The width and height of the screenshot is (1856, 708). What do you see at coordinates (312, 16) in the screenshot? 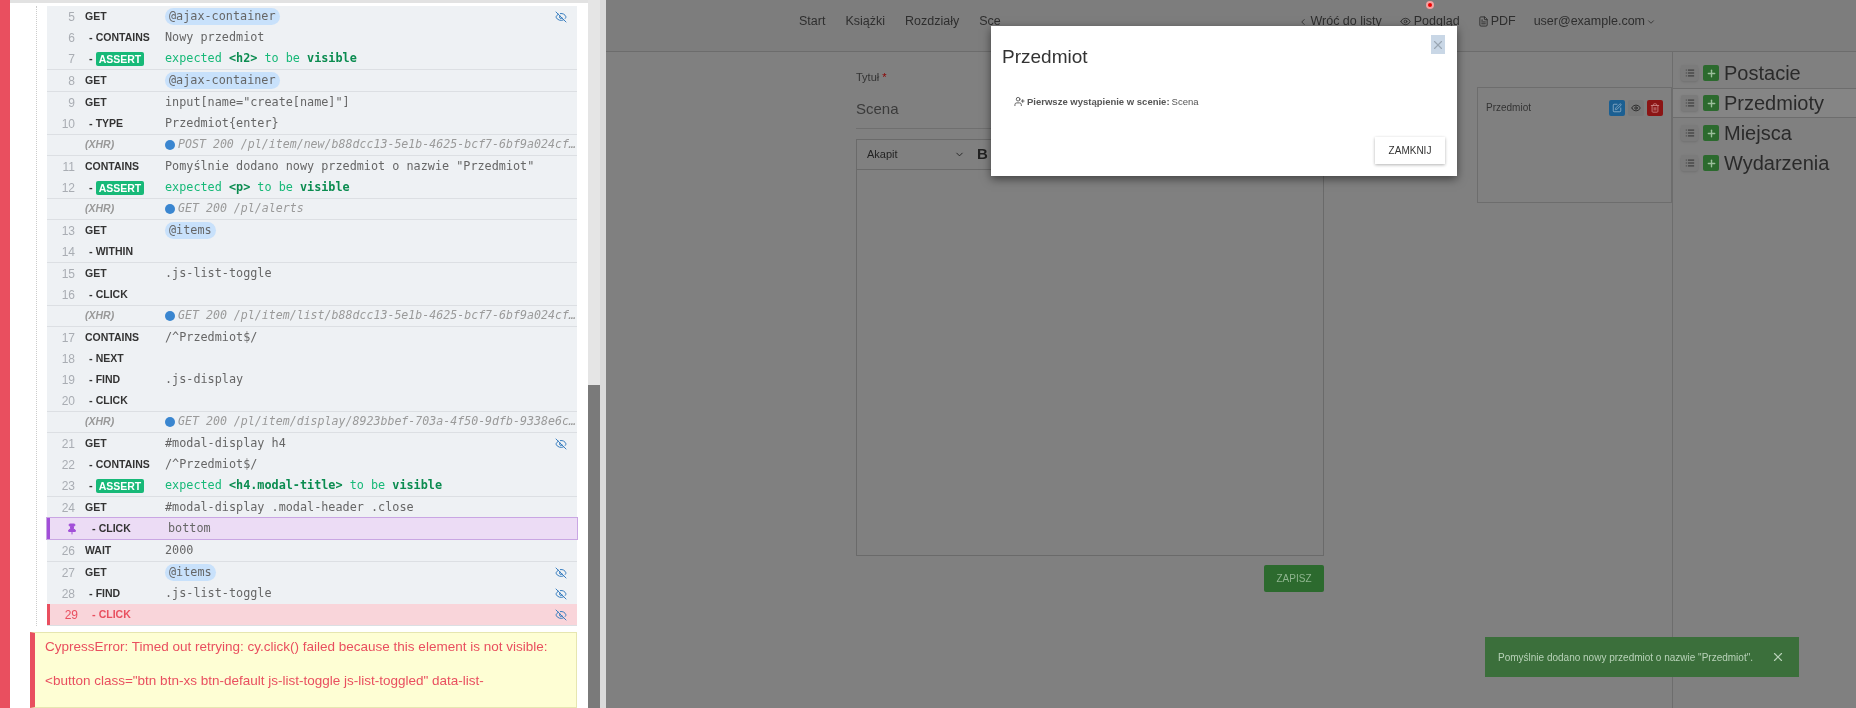
I see `command-row: 5 GET @ajax-container` at bounding box center [312, 16].